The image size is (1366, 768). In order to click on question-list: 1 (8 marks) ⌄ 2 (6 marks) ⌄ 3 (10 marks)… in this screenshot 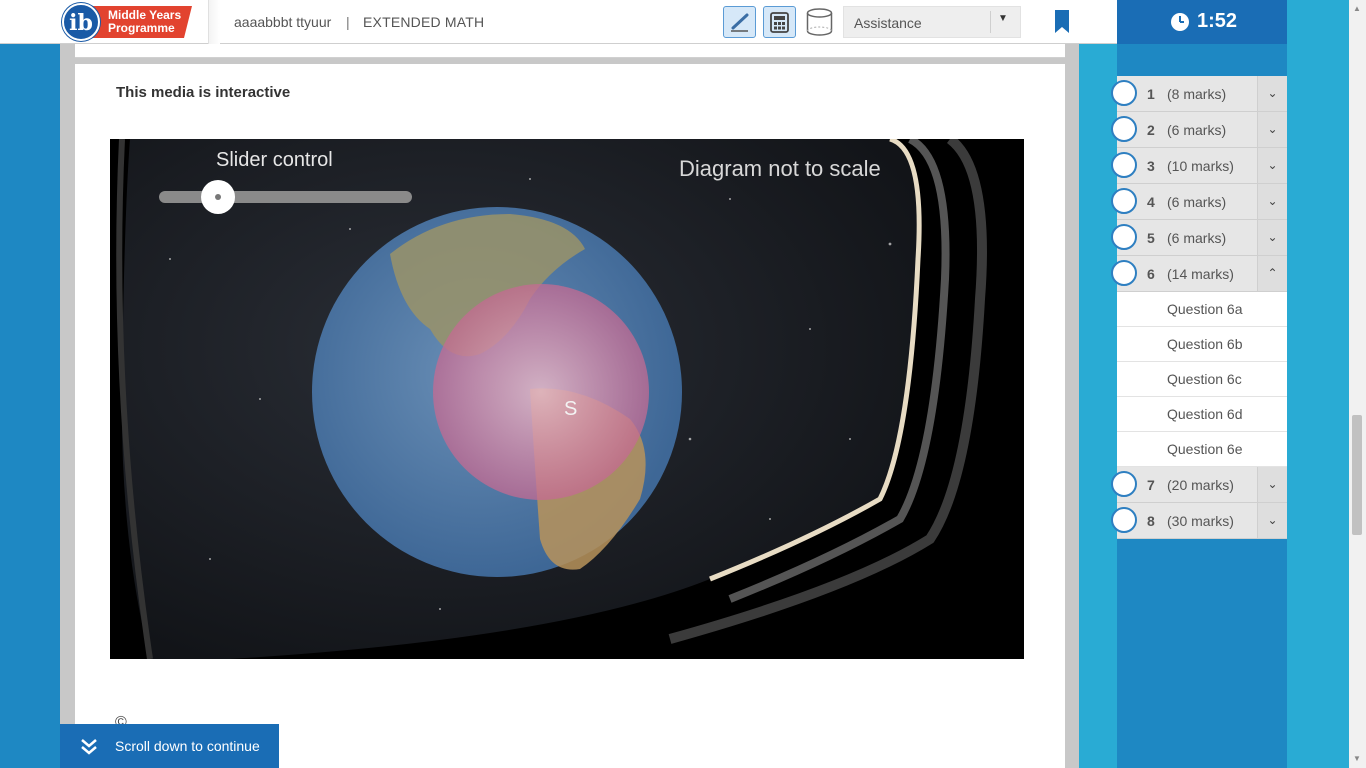, I will do `click(1199, 307)`.